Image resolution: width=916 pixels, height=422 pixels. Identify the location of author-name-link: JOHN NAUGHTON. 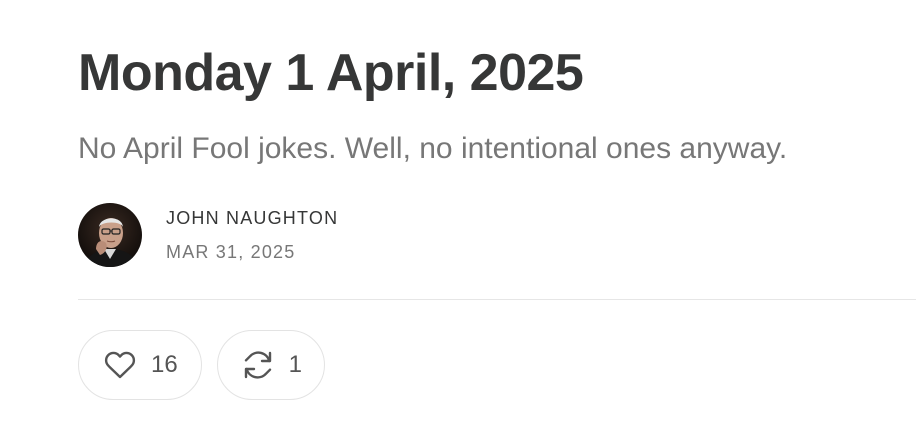
(252, 218).